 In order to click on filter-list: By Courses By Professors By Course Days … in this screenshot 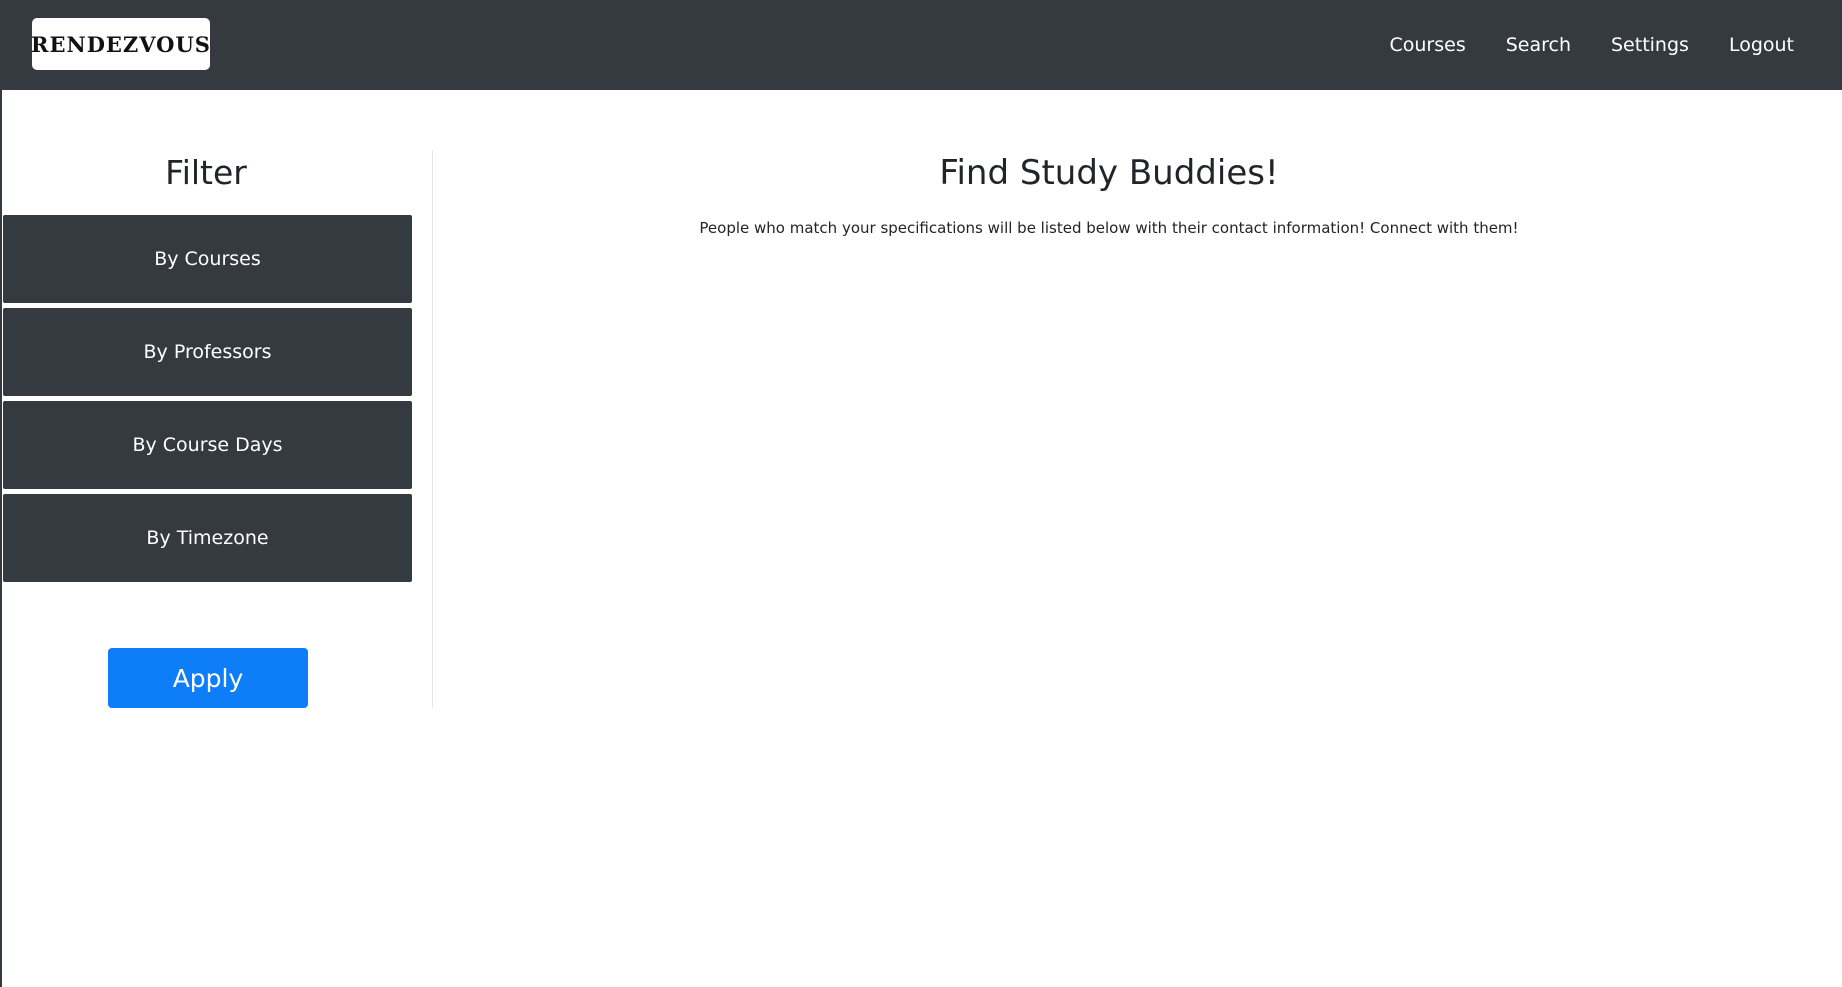, I will do `click(207, 400)`.